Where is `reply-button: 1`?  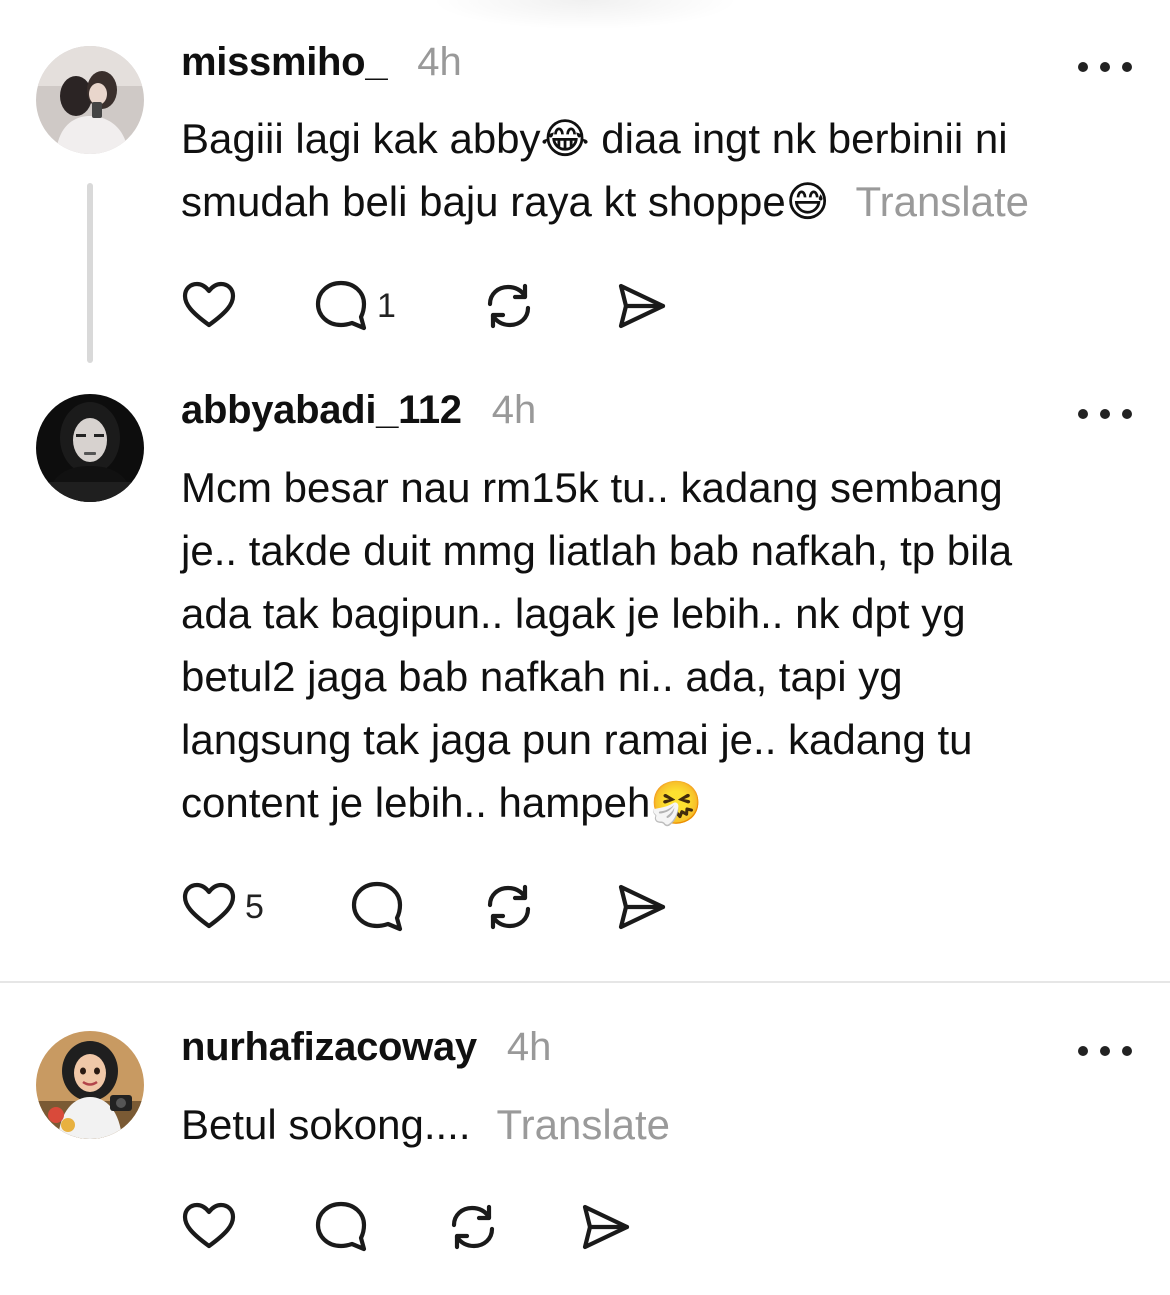 reply-button: 1 is located at coordinates (354, 306).